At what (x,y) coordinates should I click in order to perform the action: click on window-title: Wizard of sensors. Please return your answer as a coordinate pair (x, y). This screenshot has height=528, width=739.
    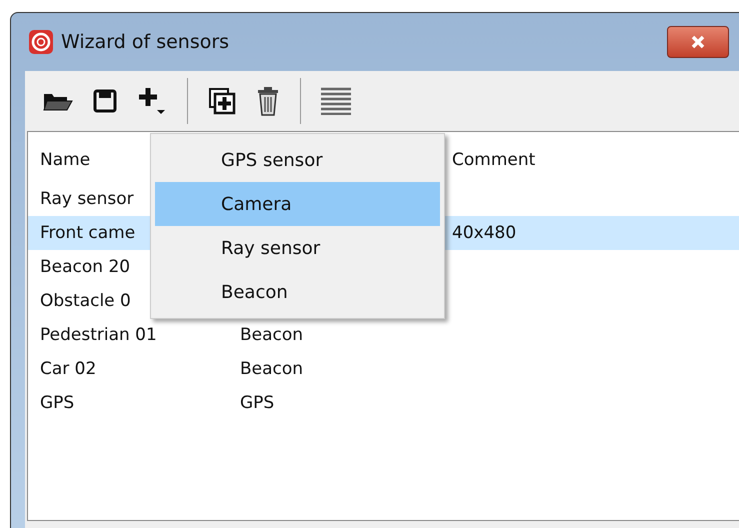
    Looking at the image, I should click on (145, 42).